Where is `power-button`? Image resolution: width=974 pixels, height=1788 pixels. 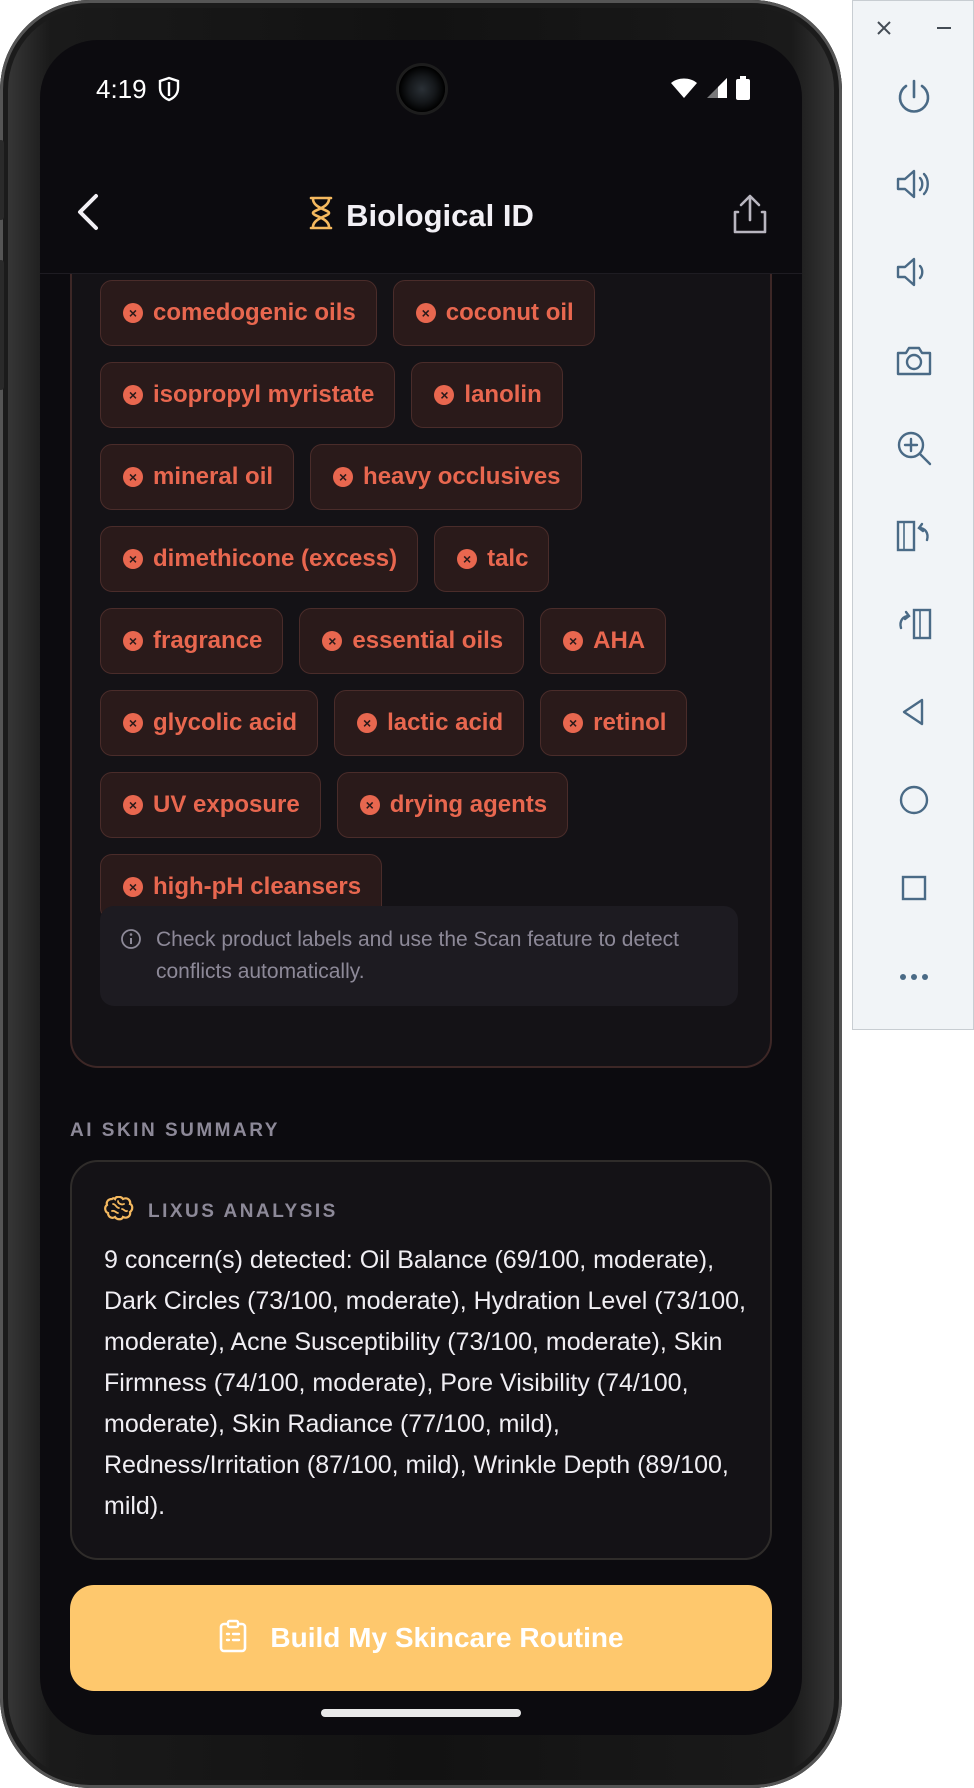
power-button is located at coordinates (914, 97).